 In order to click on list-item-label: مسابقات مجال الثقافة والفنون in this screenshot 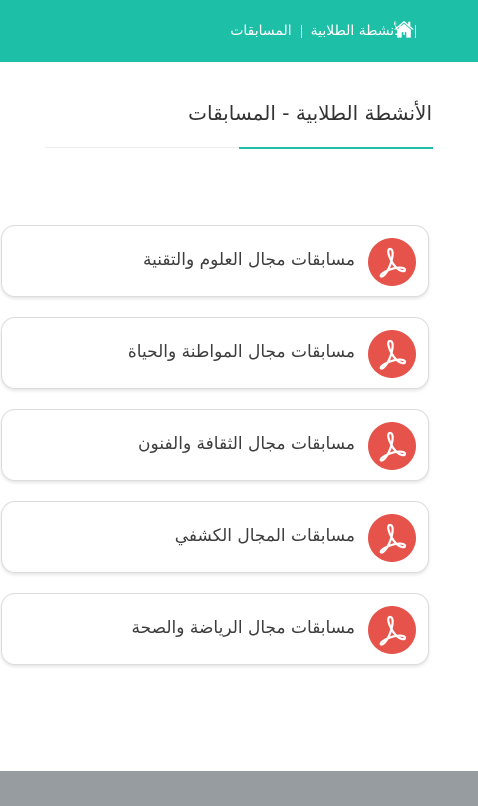, I will do `click(246, 444)`.